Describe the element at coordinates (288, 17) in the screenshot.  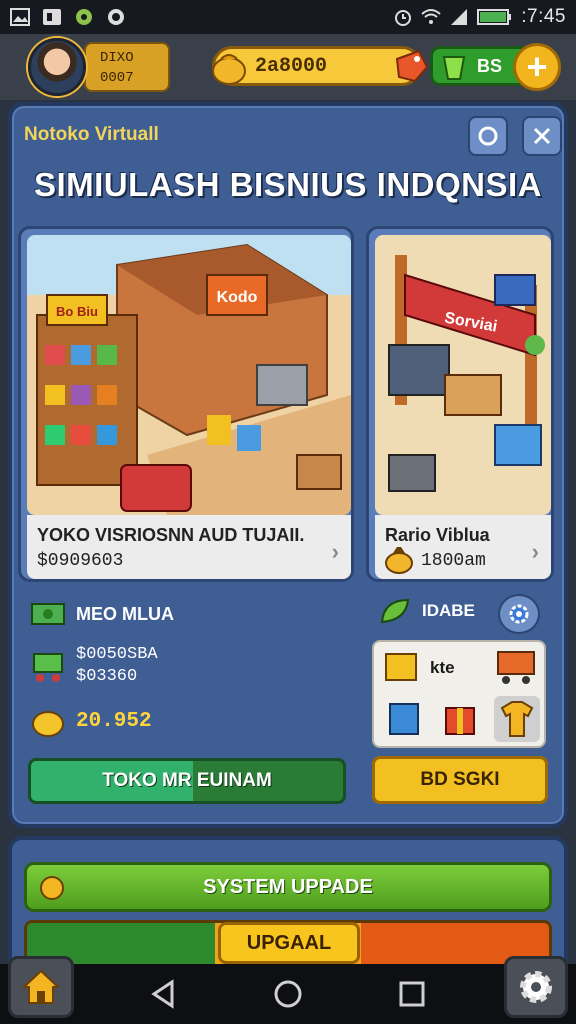
I see `status-bar: :7:45` at that location.